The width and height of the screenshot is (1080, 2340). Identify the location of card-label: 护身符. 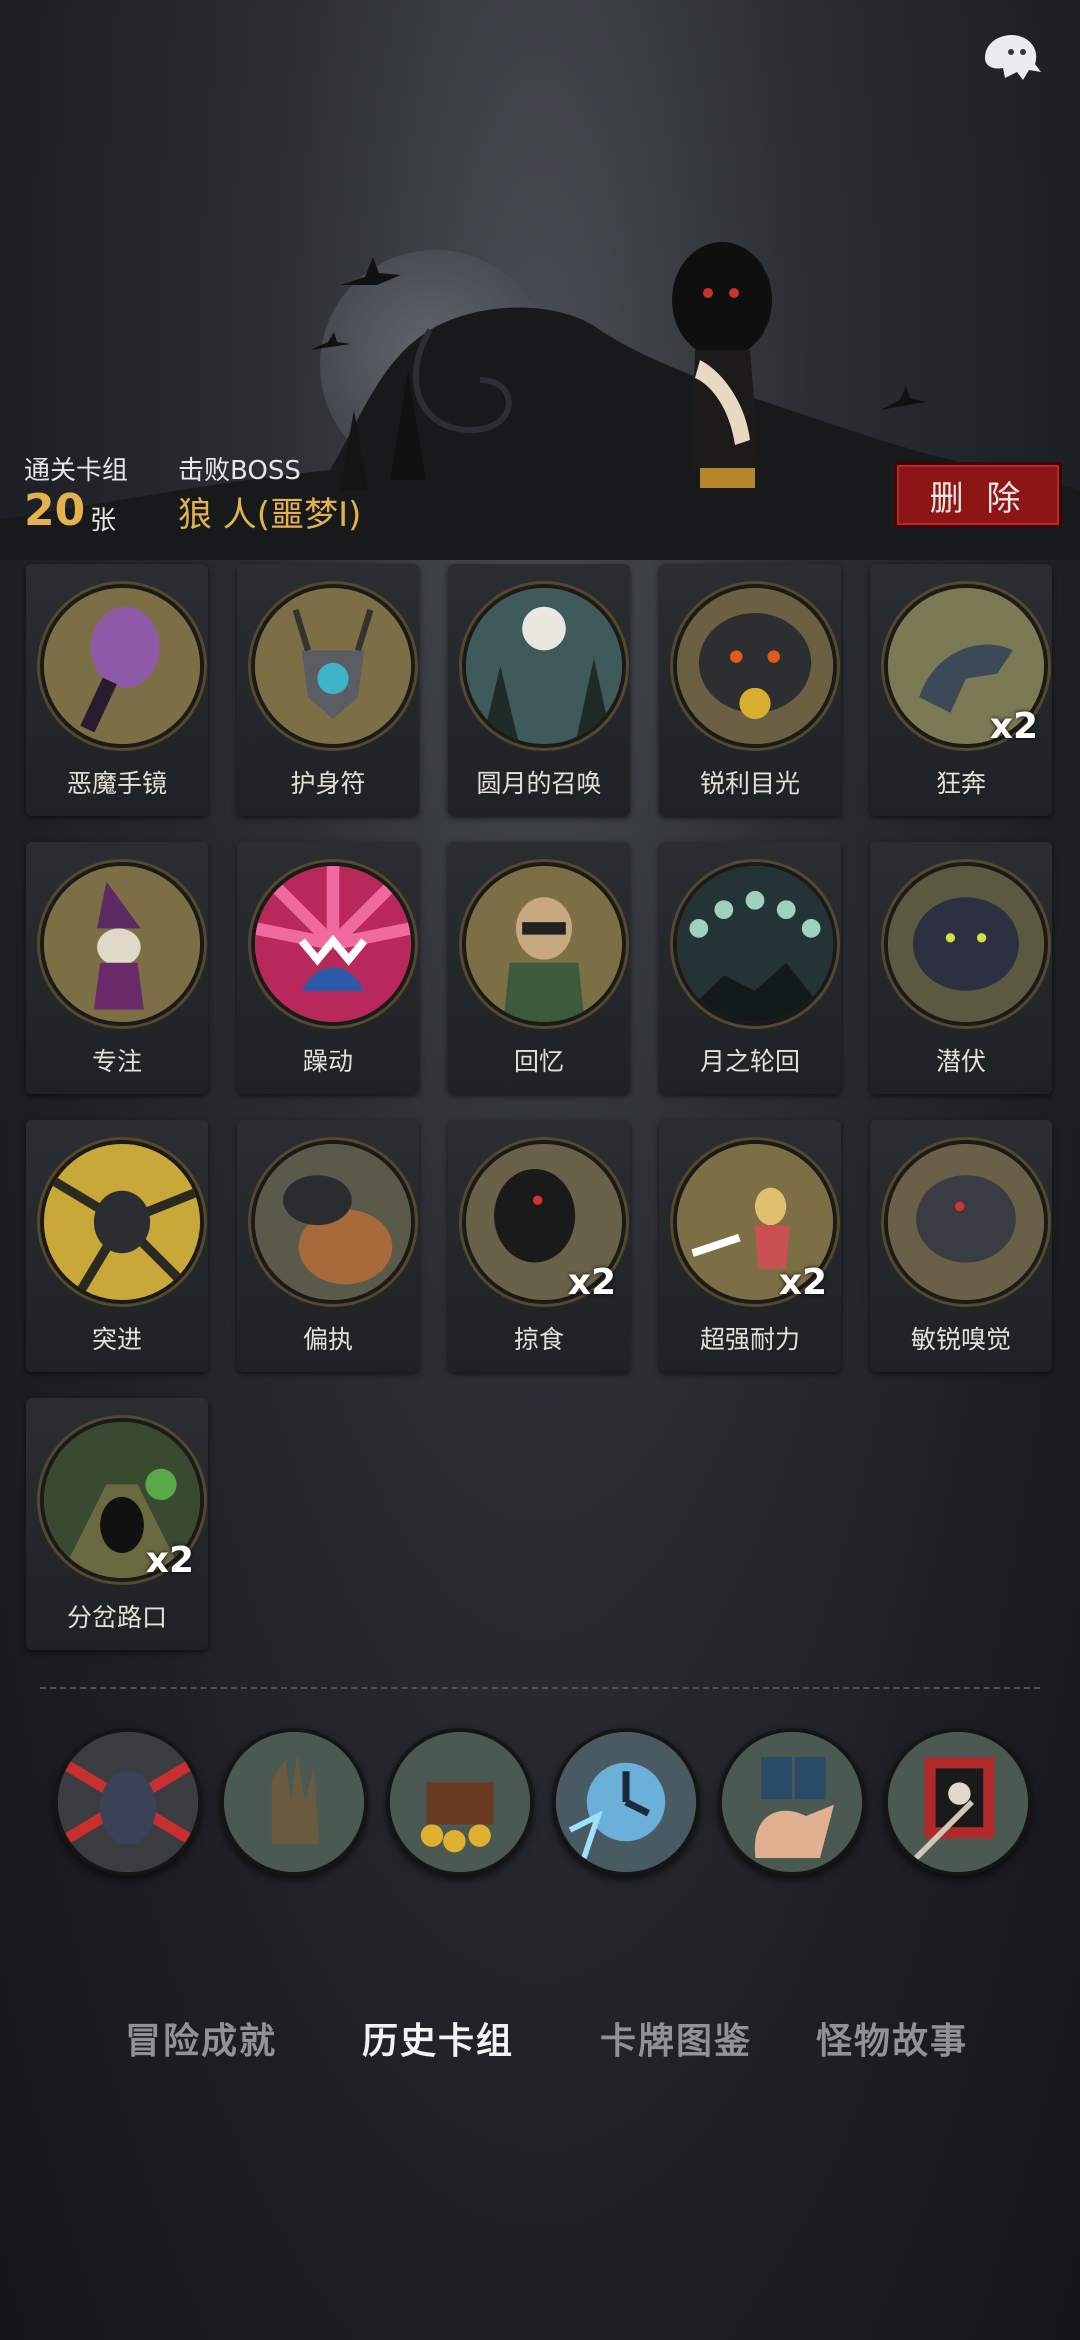
(328, 783).